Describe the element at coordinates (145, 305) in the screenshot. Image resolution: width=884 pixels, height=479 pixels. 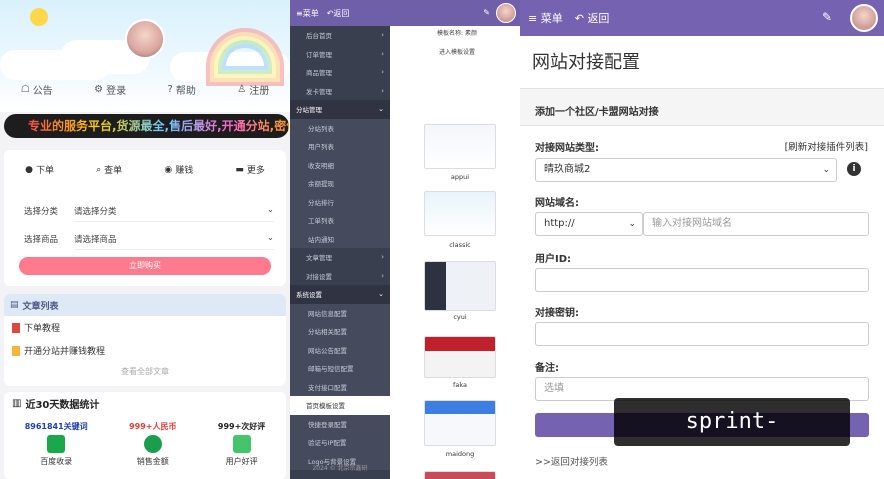
I see `articles-header: ▤ 文章列表` at that location.